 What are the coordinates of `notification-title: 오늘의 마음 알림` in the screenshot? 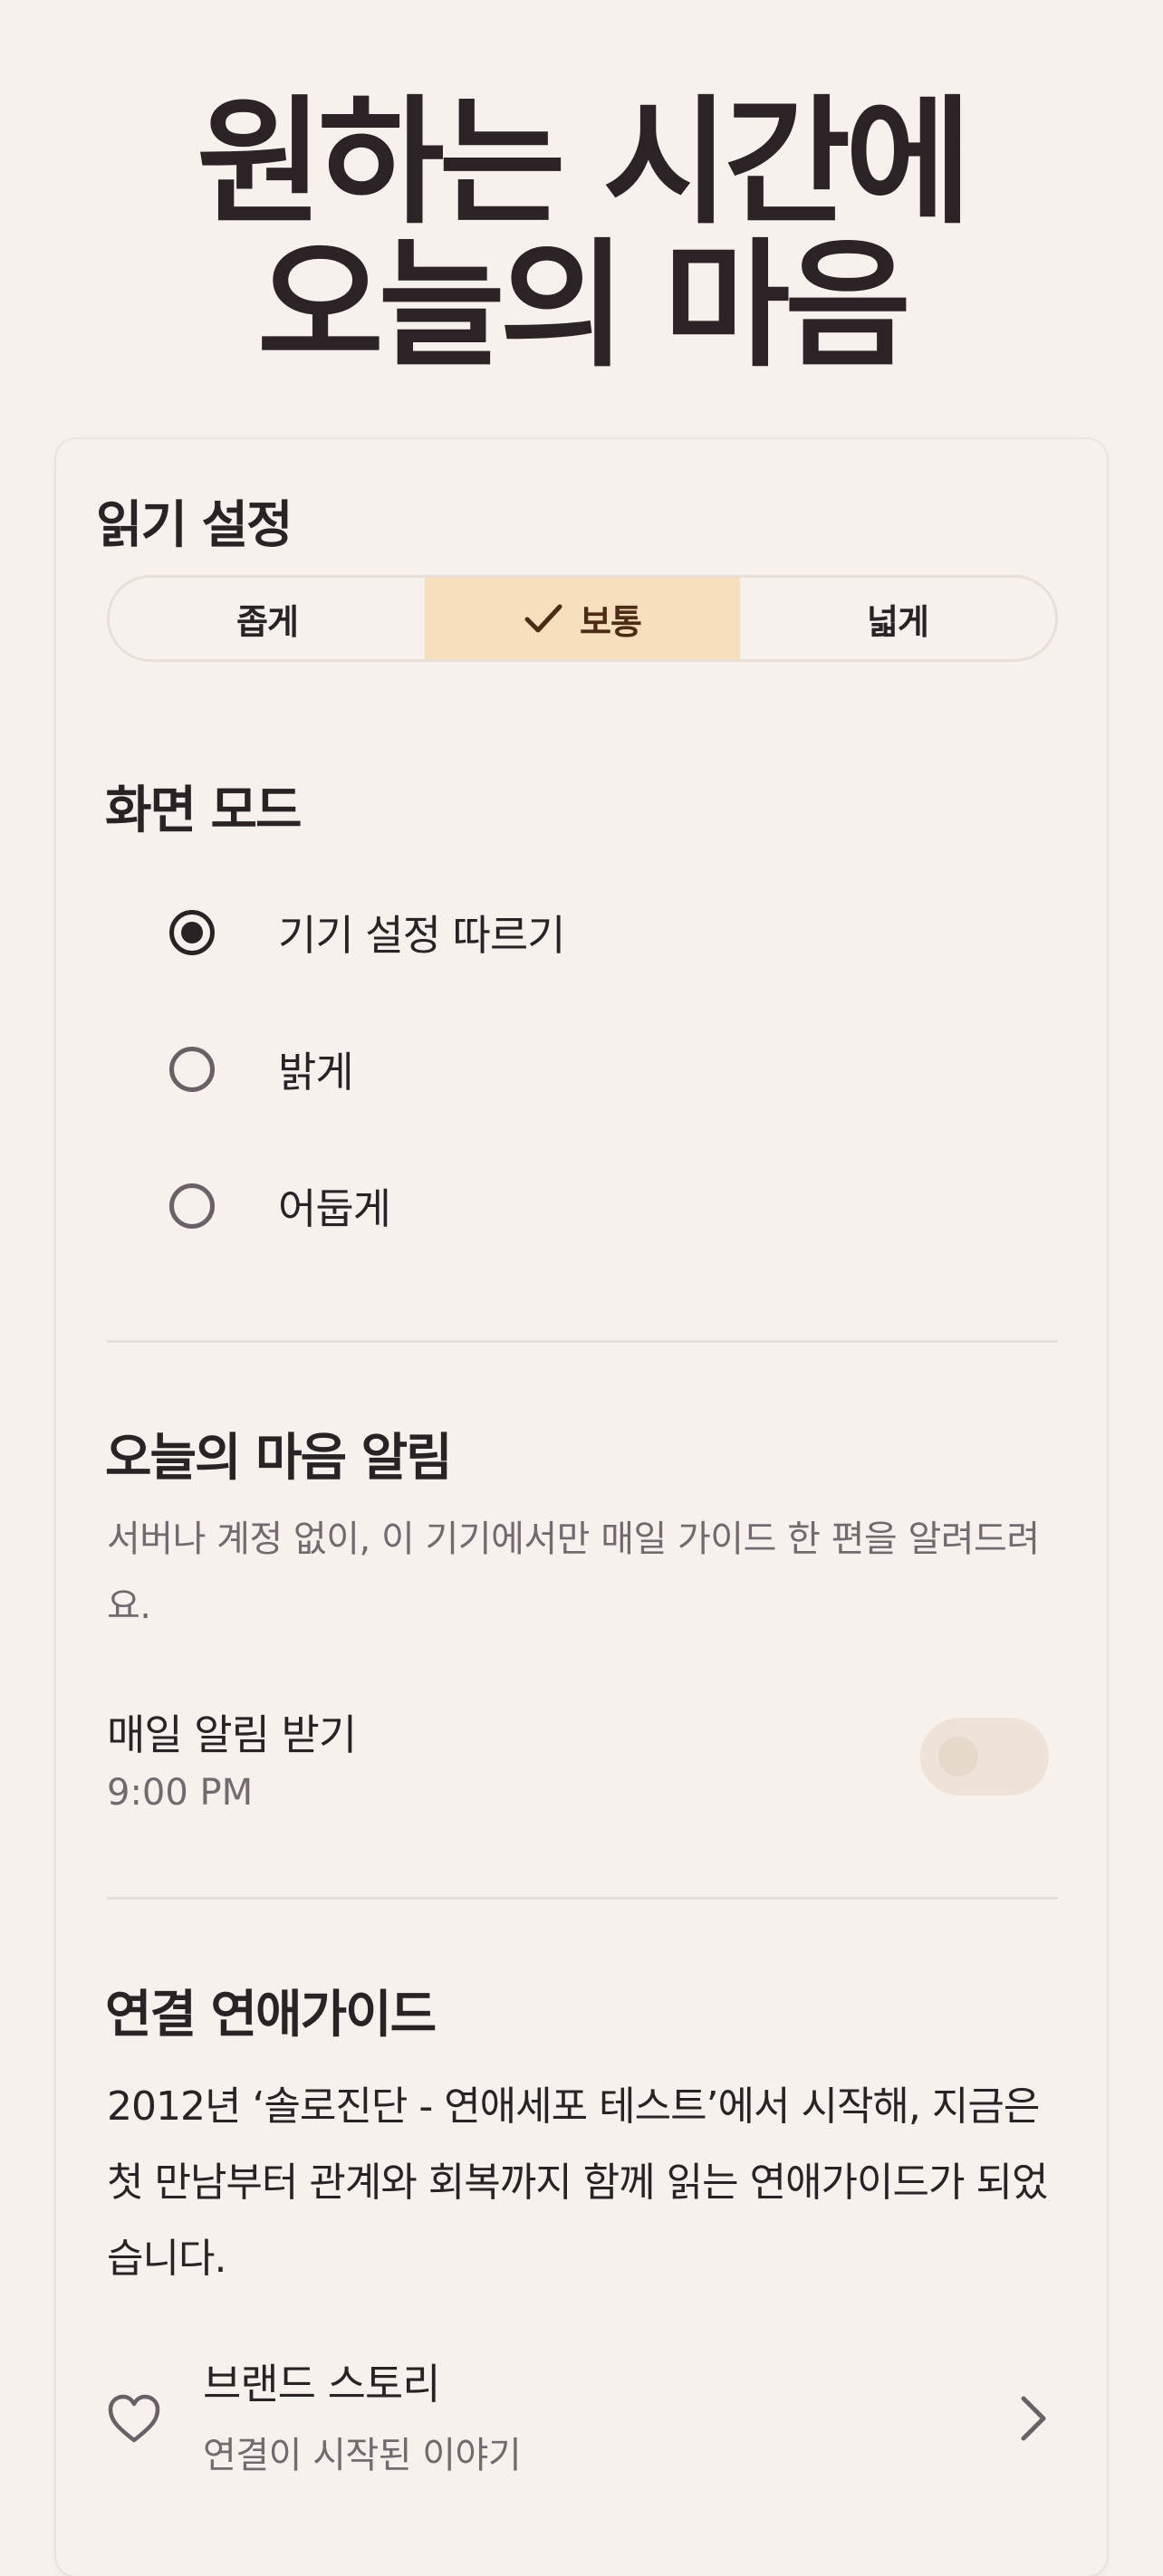 It's located at (279, 1458).